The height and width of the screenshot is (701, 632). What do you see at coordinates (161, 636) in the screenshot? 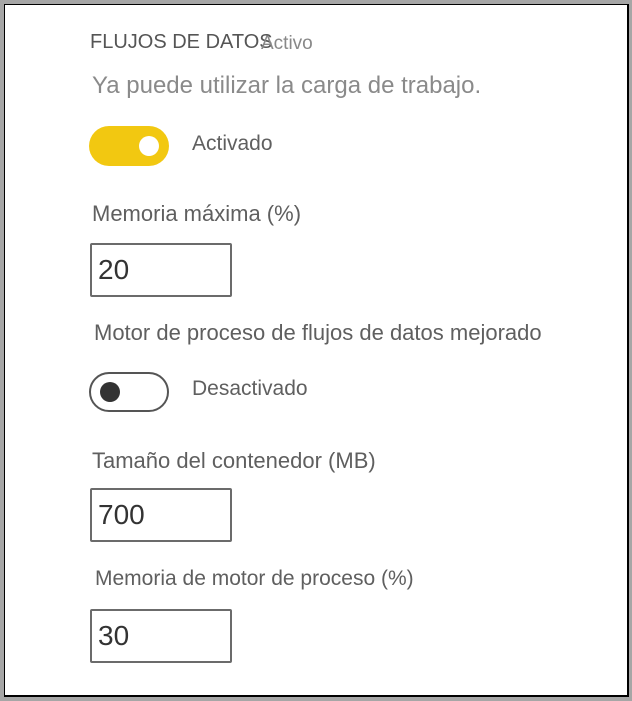
I see `engine-memory-input` at bounding box center [161, 636].